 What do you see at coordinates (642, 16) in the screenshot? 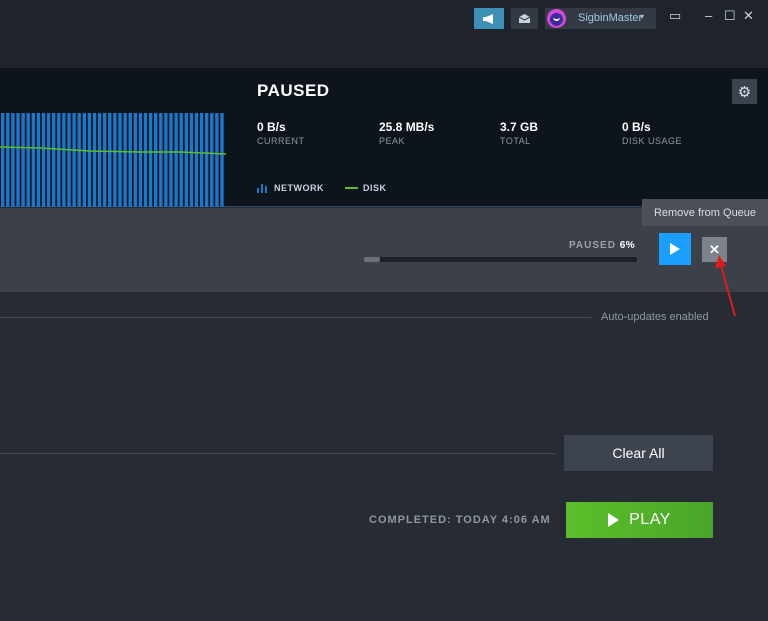
I see `chevron-down-icon: ▾` at bounding box center [642, 16].